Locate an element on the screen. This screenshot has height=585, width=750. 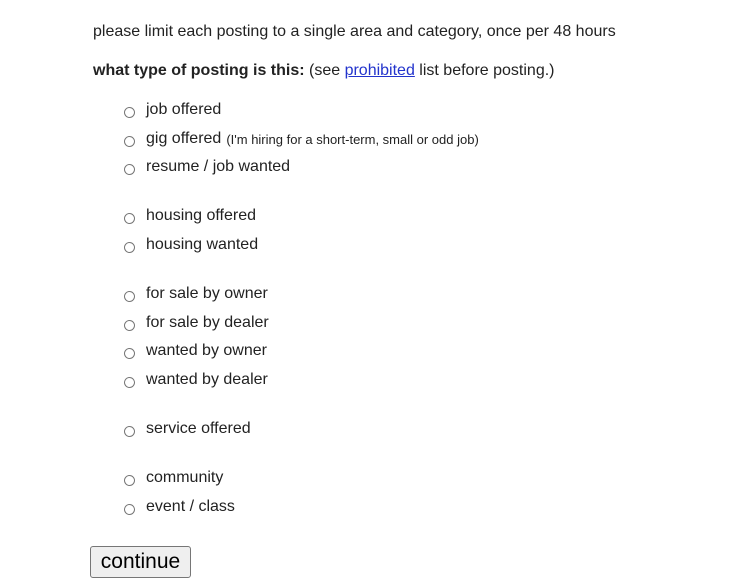
option-service-offered: service offered is located at coordinates (187, 429).